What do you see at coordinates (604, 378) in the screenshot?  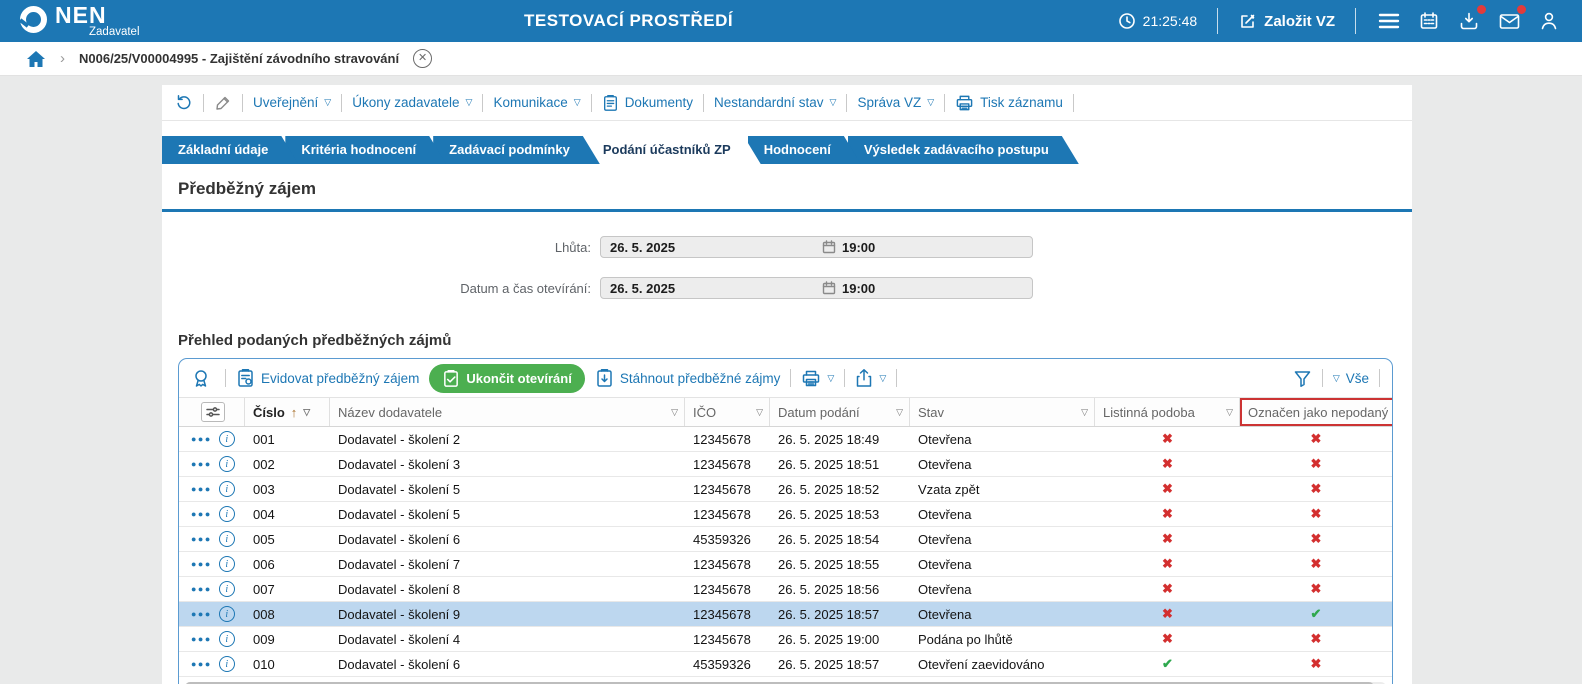 I see `clipboard-download-icon` at bounding box center [604, 378].